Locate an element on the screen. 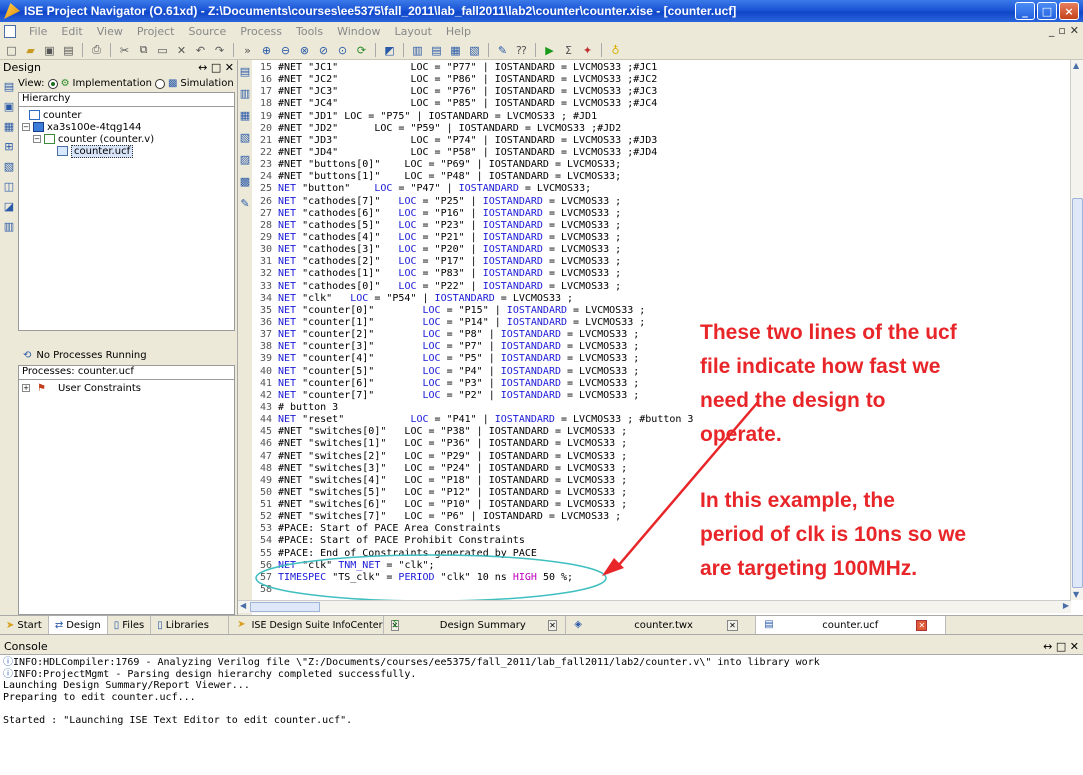 Image resolution: width=1083 pixels, height=775 pixels. implementation-label: Implementation is located at coordinates (112, 83).